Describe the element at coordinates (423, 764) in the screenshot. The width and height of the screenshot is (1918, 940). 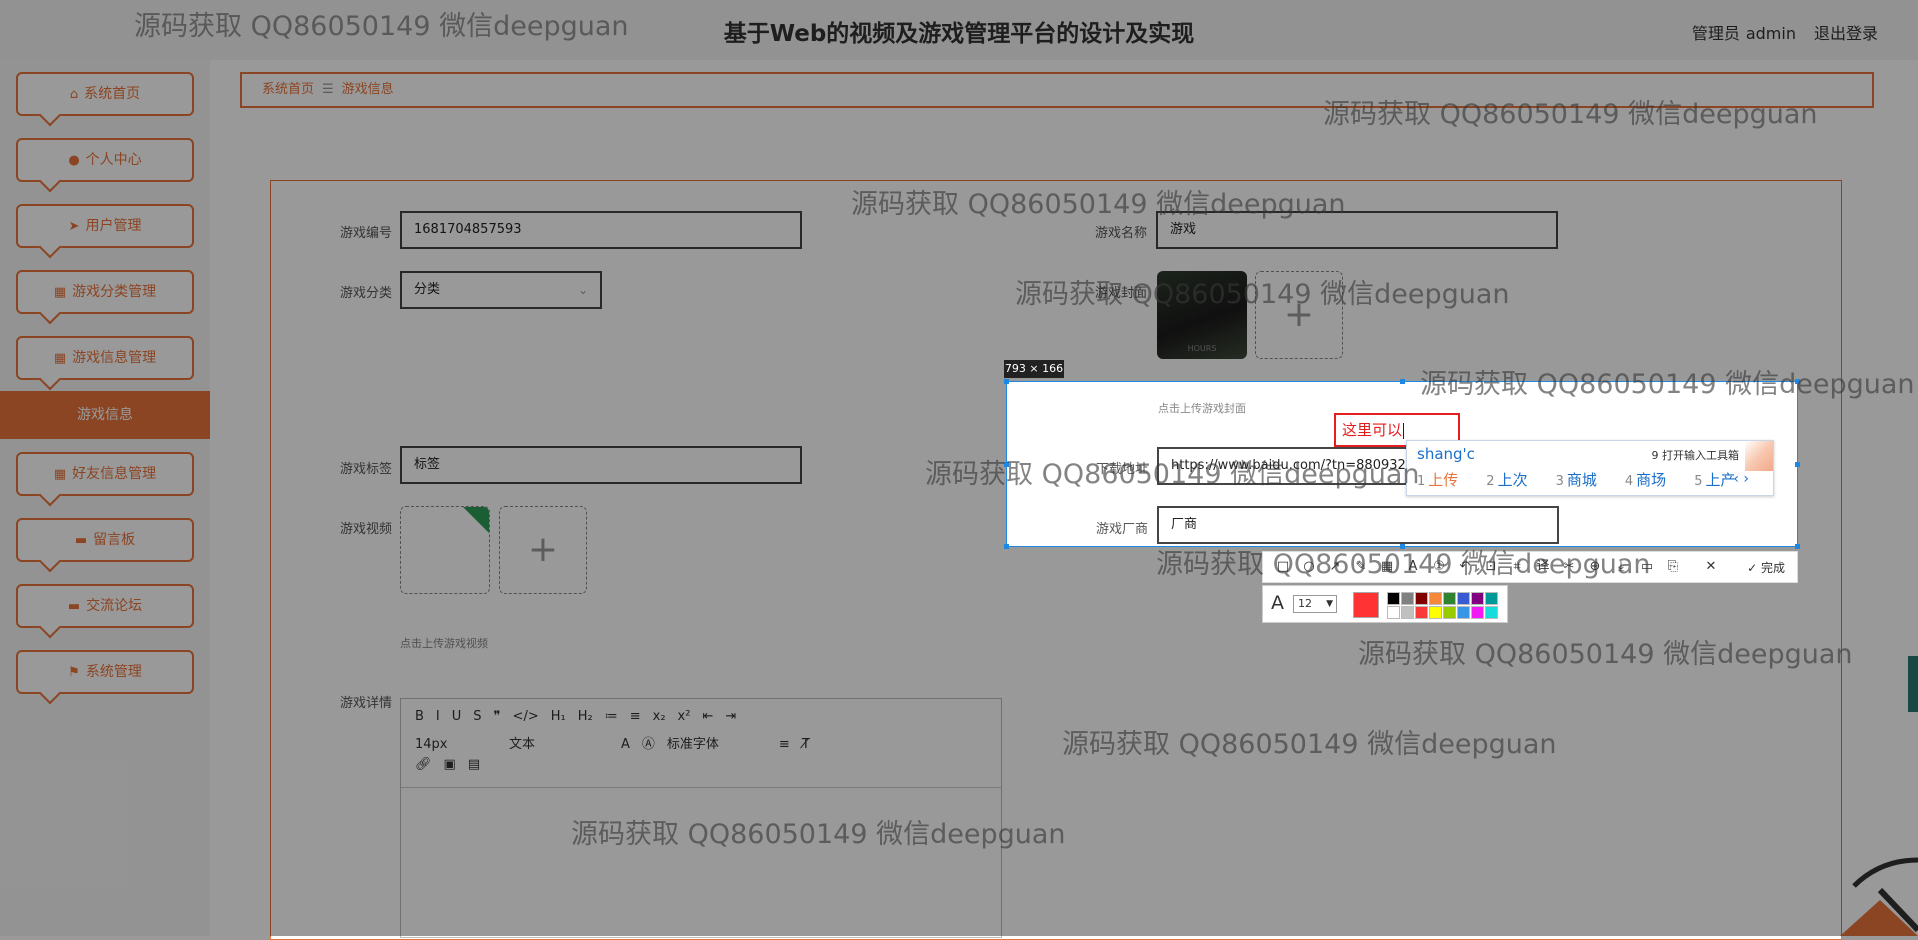
I see `link-icon: 🔗︎` at that location.